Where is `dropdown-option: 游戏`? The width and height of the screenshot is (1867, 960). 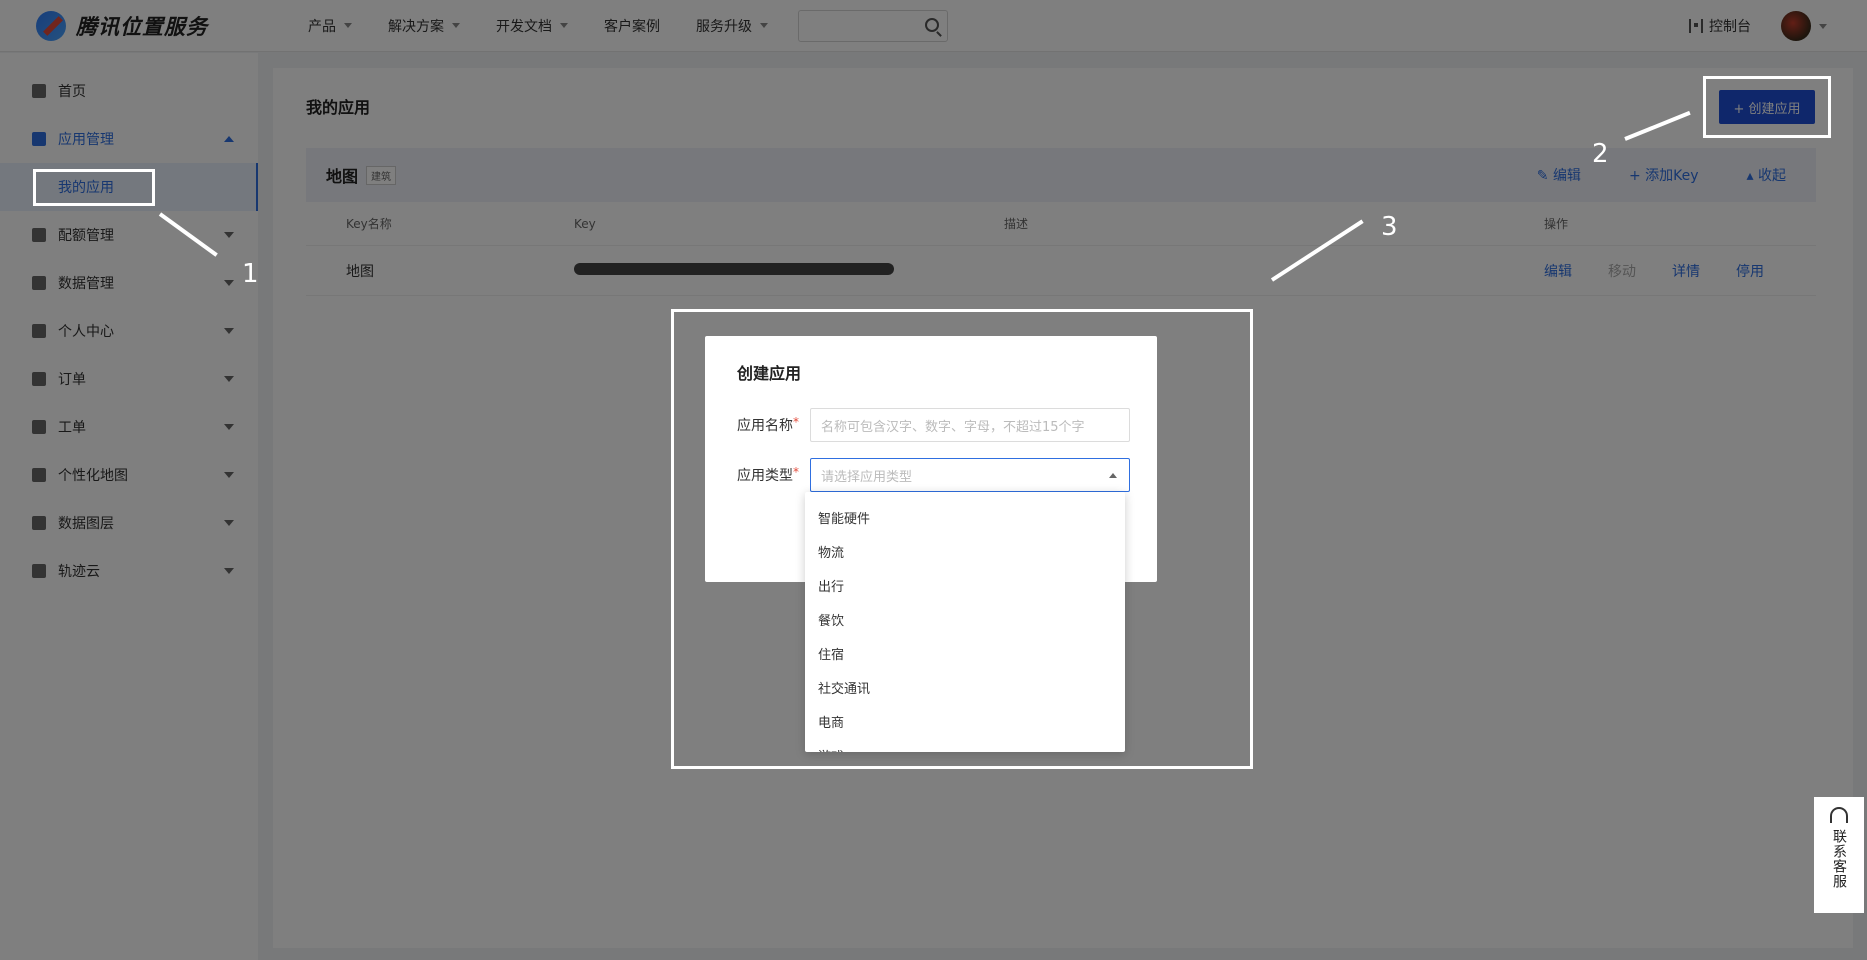 dropdown-option: 游戏 is located at coordinates (965, 745).